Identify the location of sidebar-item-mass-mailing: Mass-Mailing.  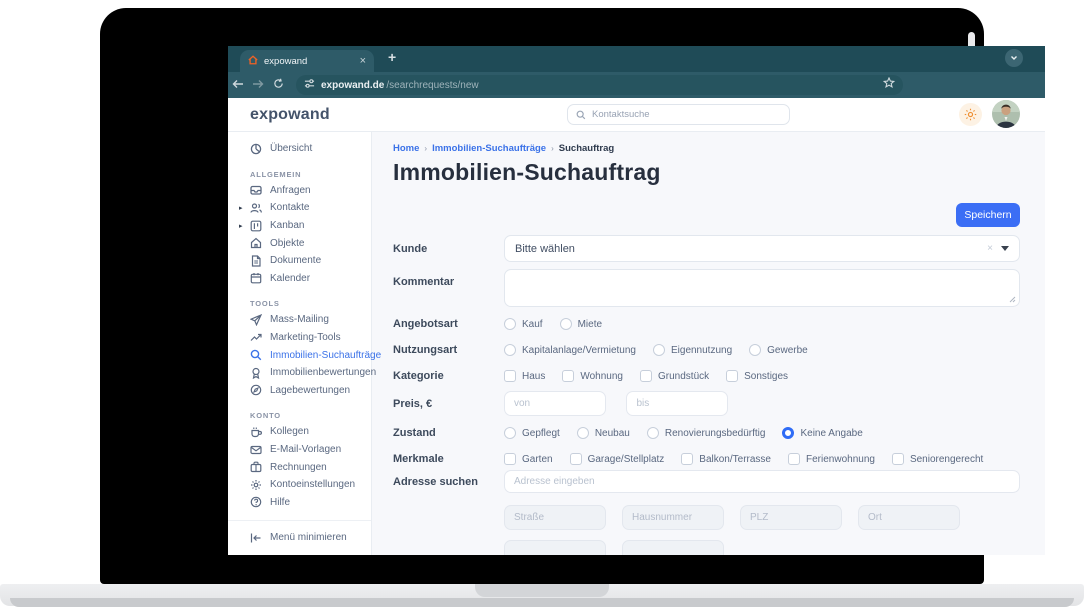
(299, 320).